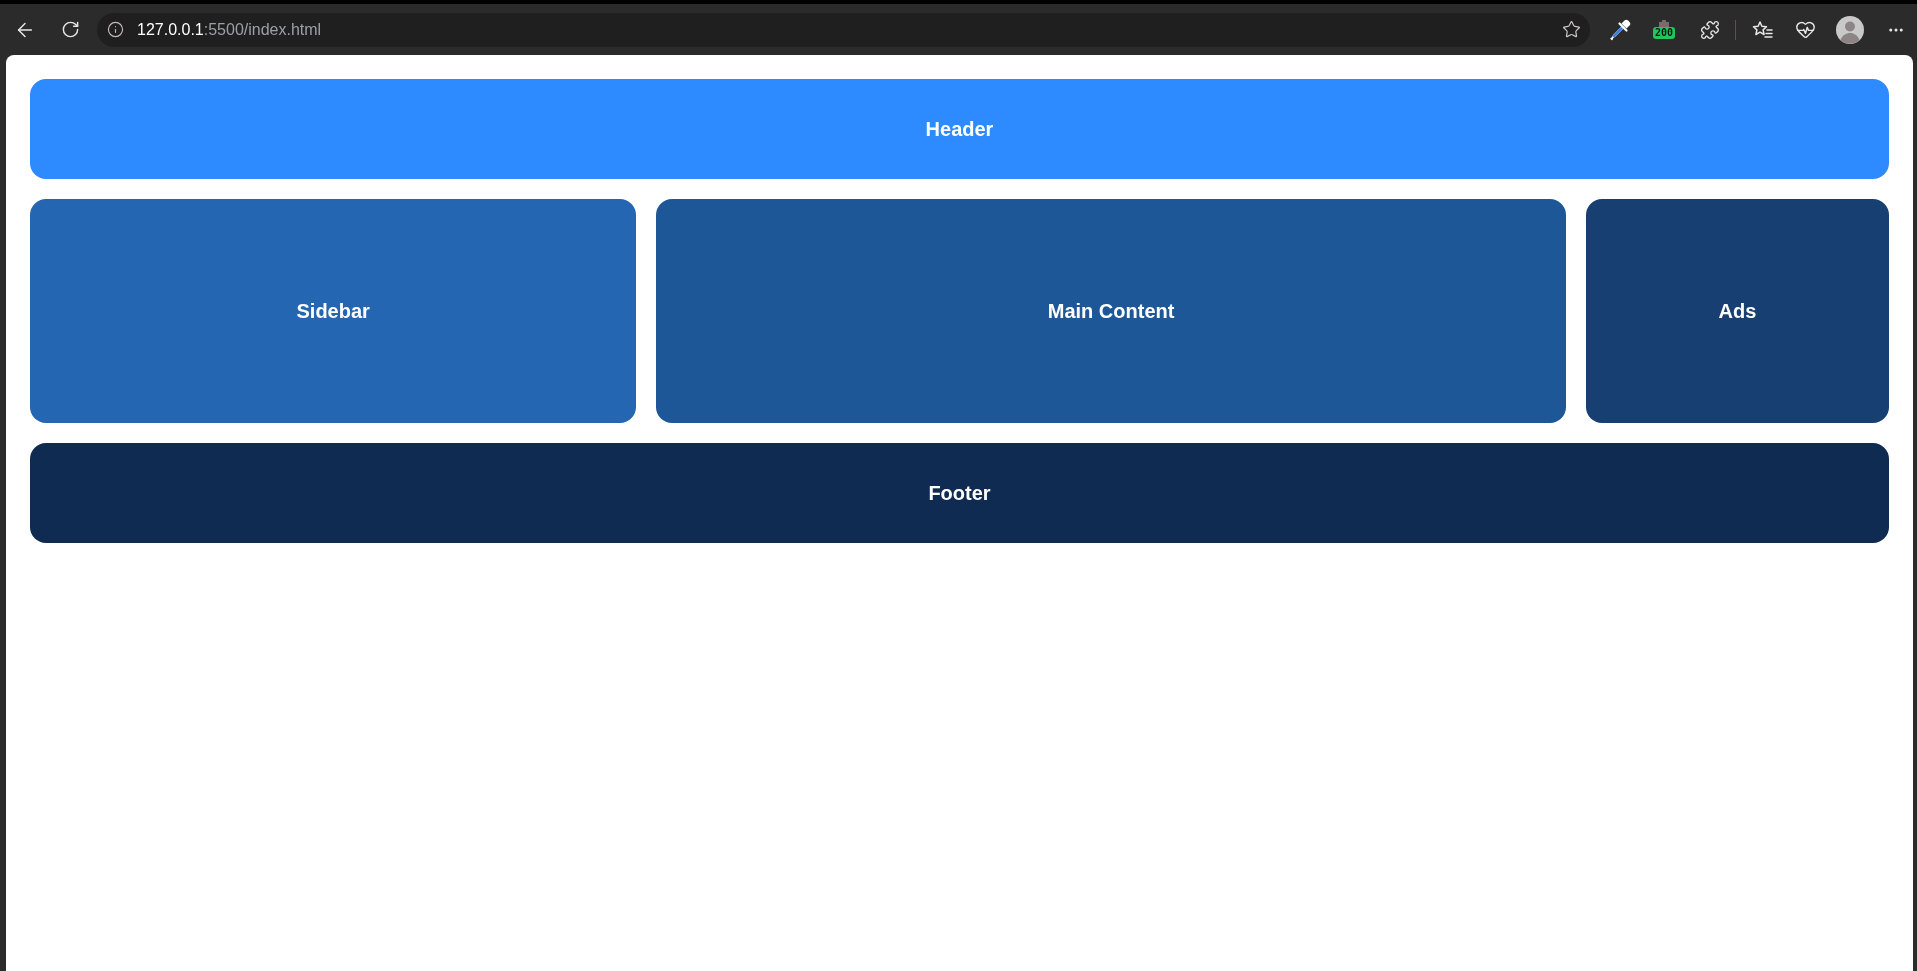  What do you see at coordinates (1664, 23) in the screenshot?
I see `extension-icon` at bounding box center [1664, 23].